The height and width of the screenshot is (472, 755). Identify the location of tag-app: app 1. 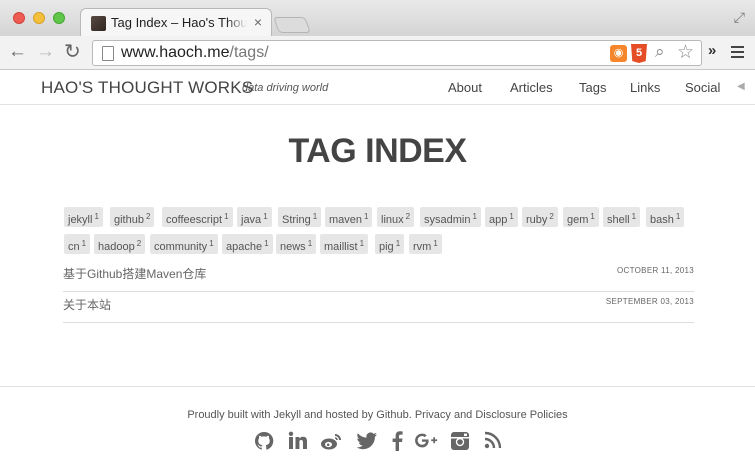
(501, 217).